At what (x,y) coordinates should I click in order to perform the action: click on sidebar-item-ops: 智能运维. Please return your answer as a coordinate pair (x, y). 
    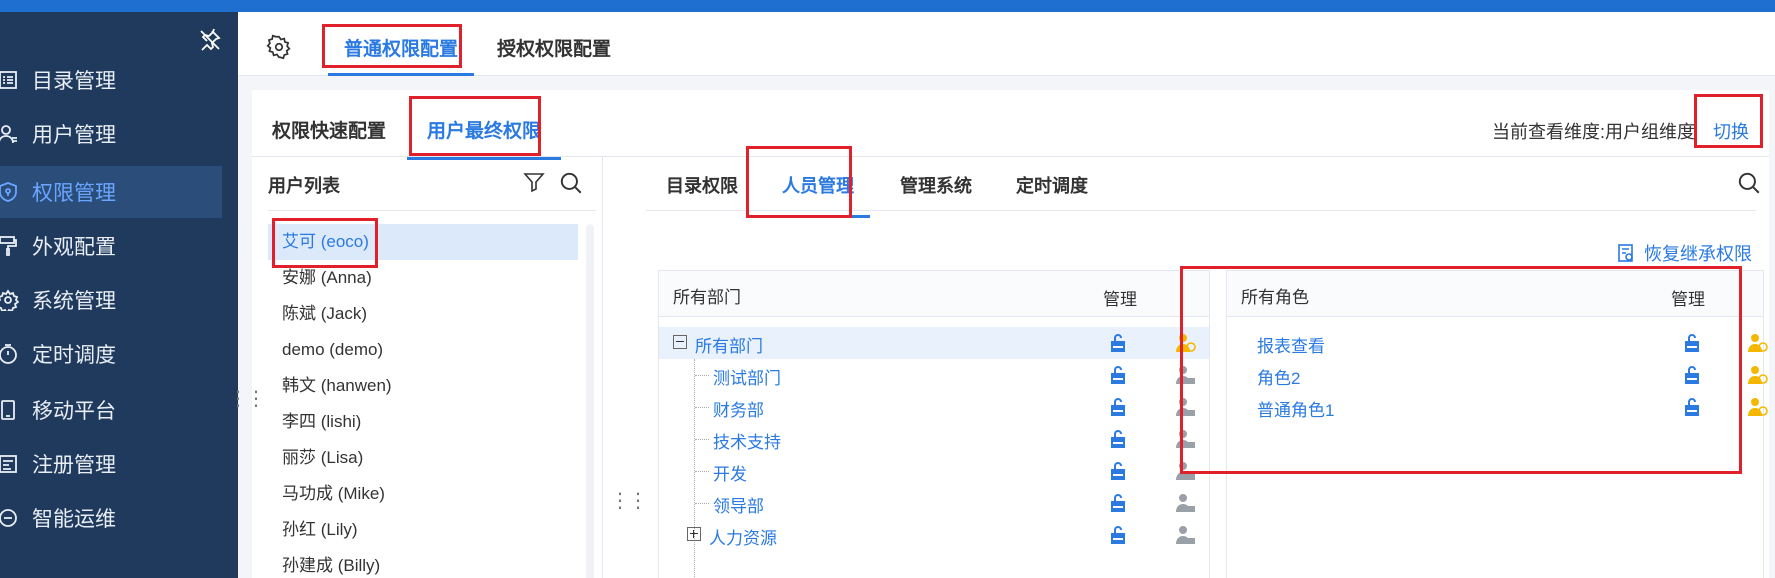
    Looking at the image, I should click on (111, 518).